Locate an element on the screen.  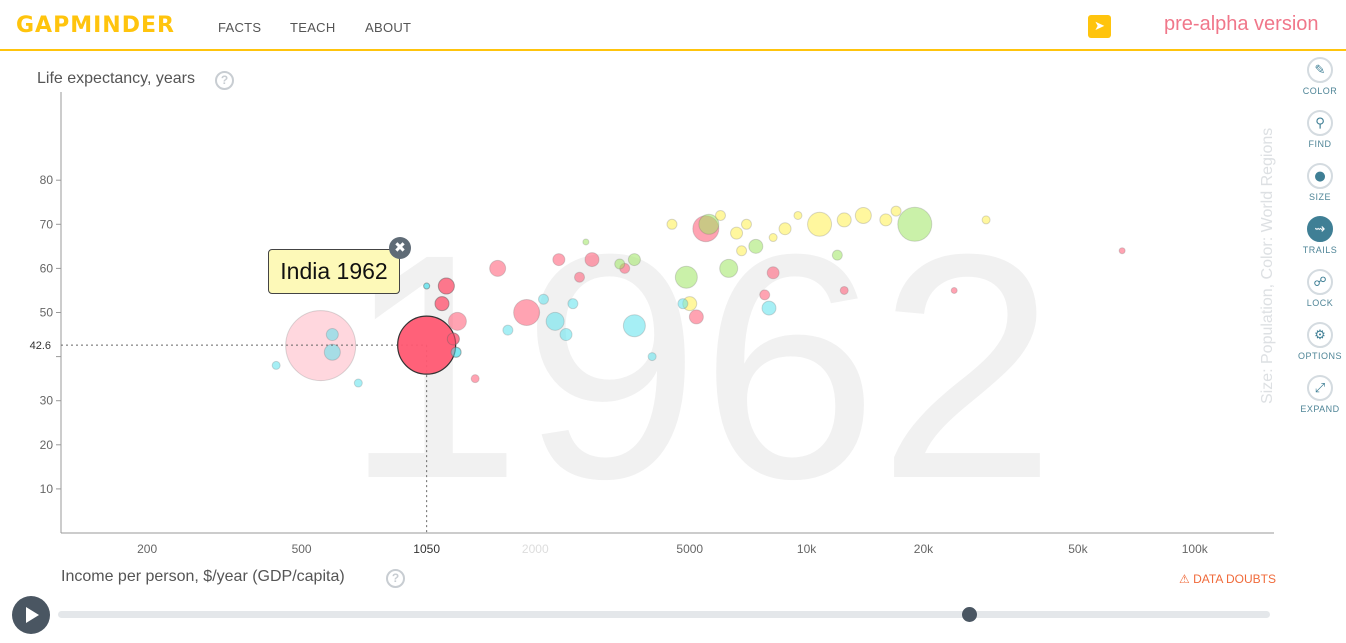
paper-plane-icon: ➤ is located at coordinates (1099, 26).